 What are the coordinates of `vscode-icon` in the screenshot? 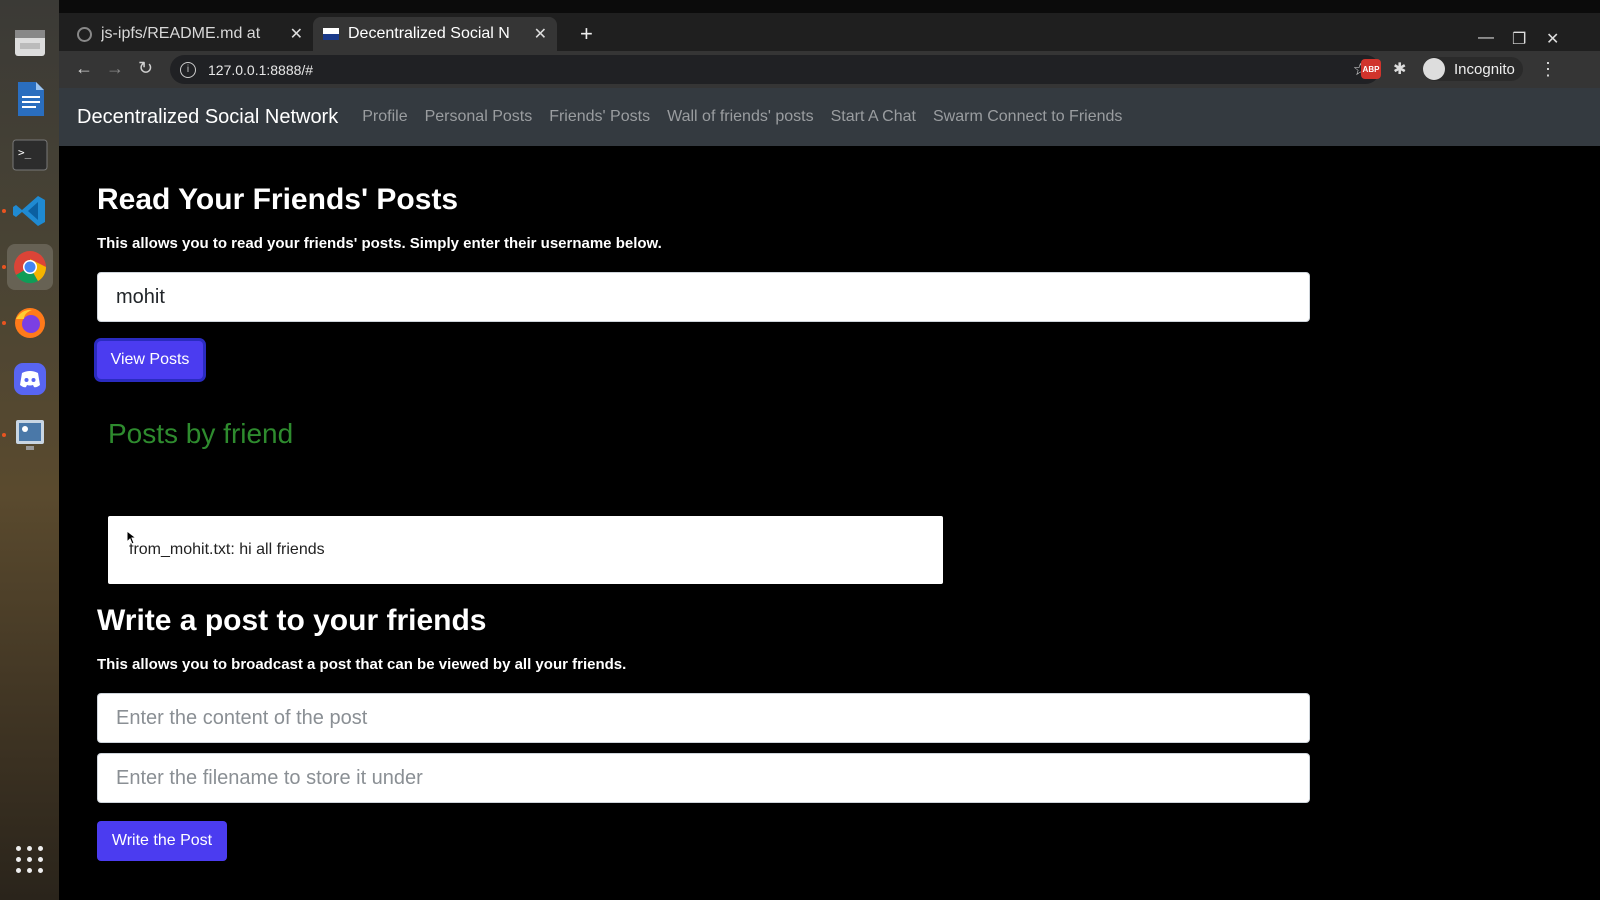 It's located at (30, 211).